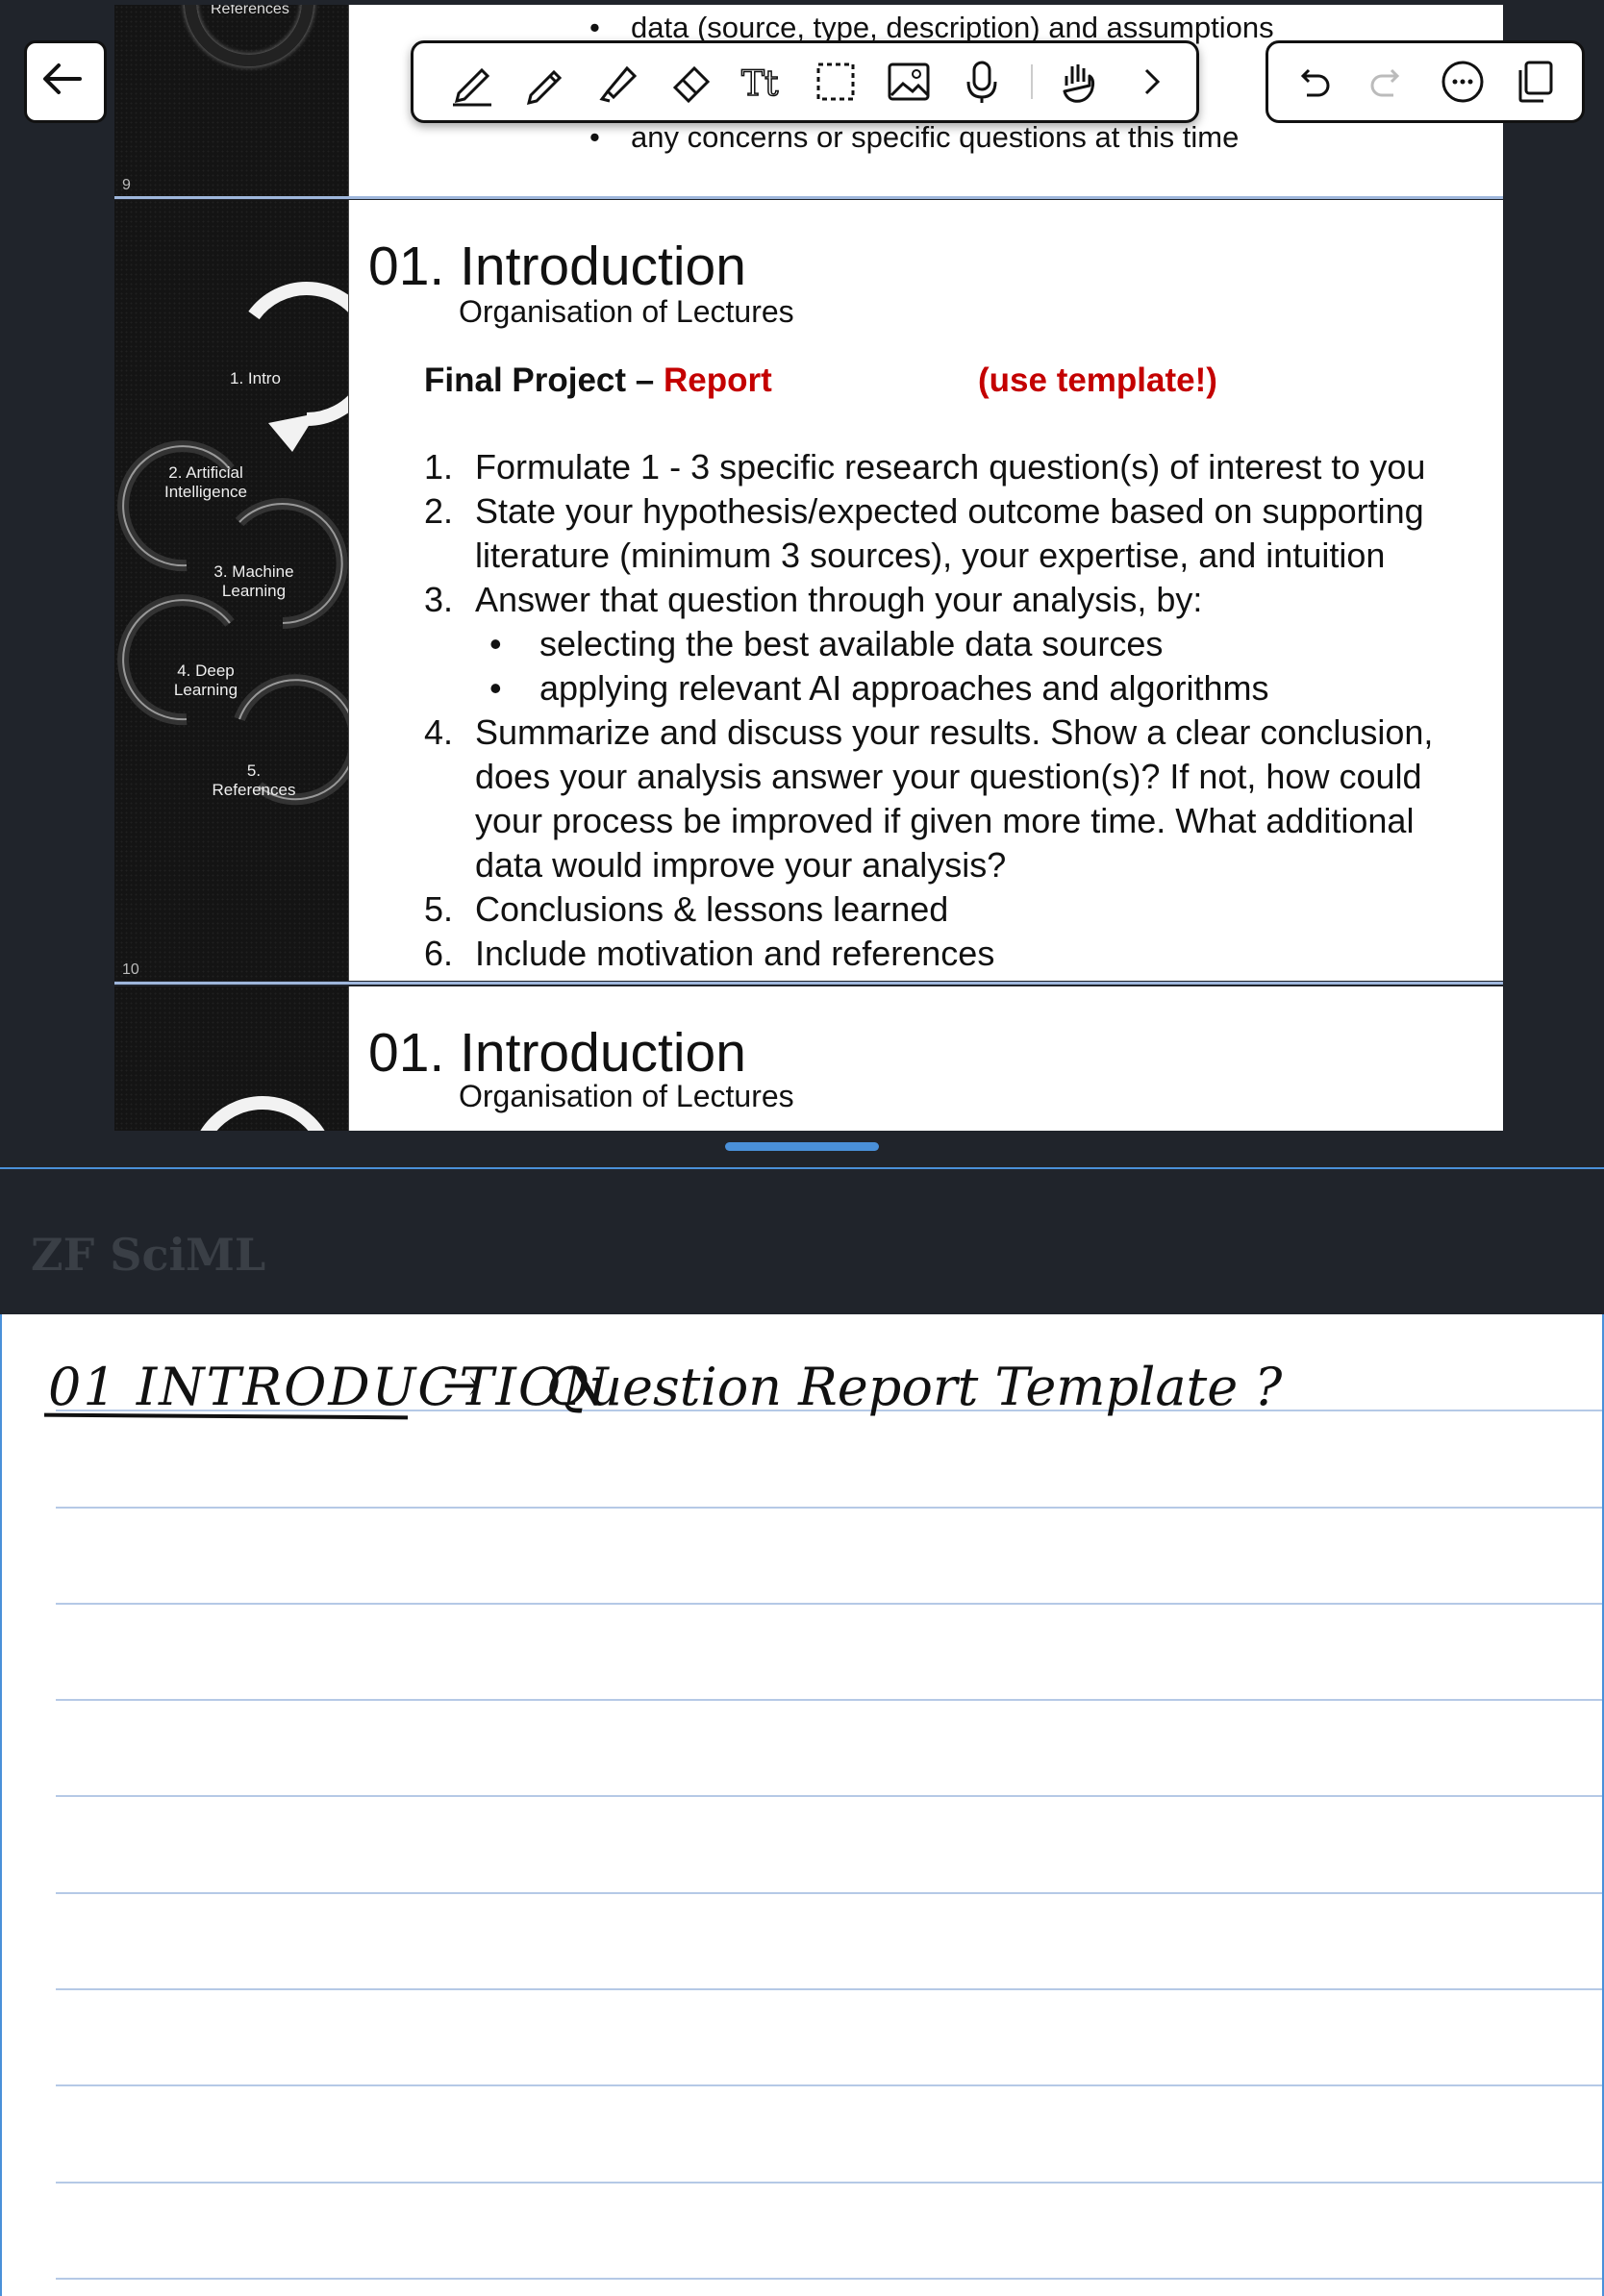 This screenshot has height=2296, width=1604. Describe the element at coordinates (130, 969) in the screenshot. I see `page-number: 10` at that location.